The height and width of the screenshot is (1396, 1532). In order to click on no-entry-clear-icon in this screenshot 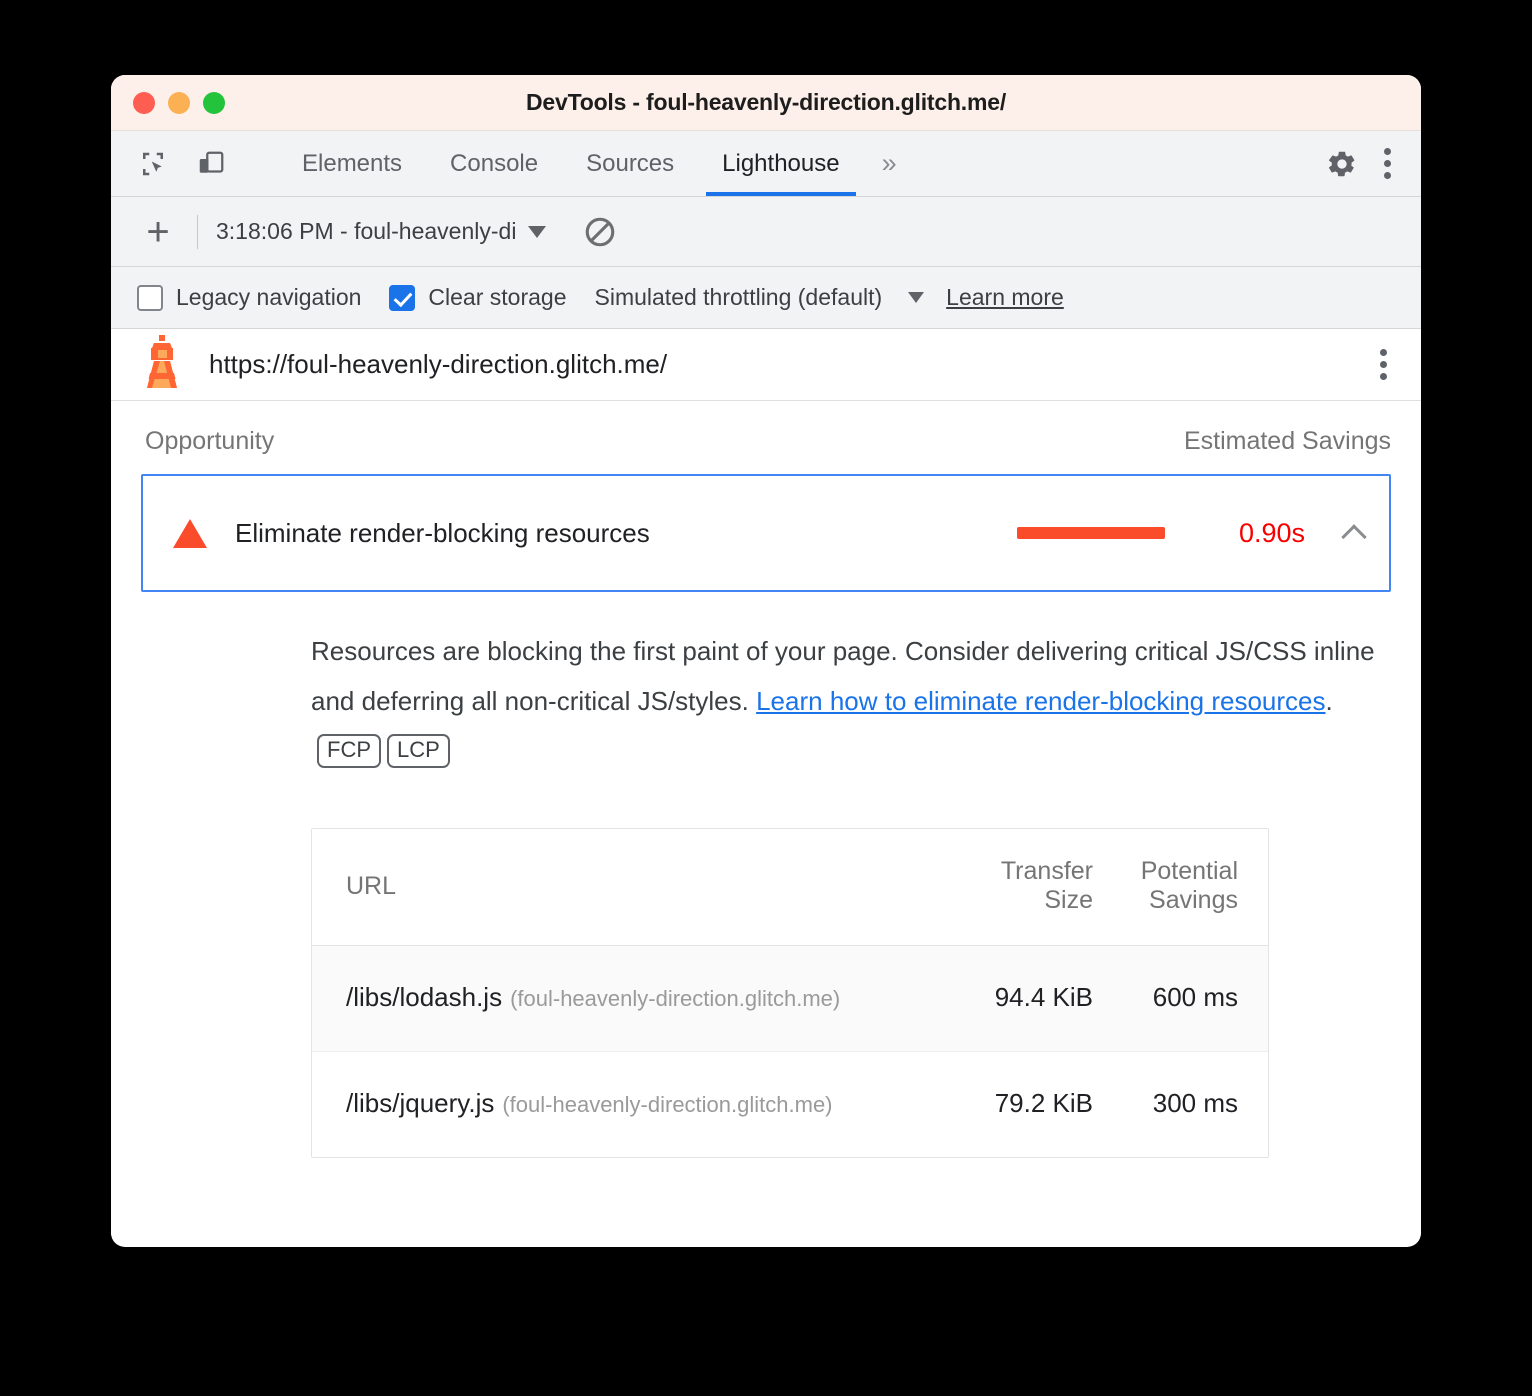, I will do `click(600, 232)`.